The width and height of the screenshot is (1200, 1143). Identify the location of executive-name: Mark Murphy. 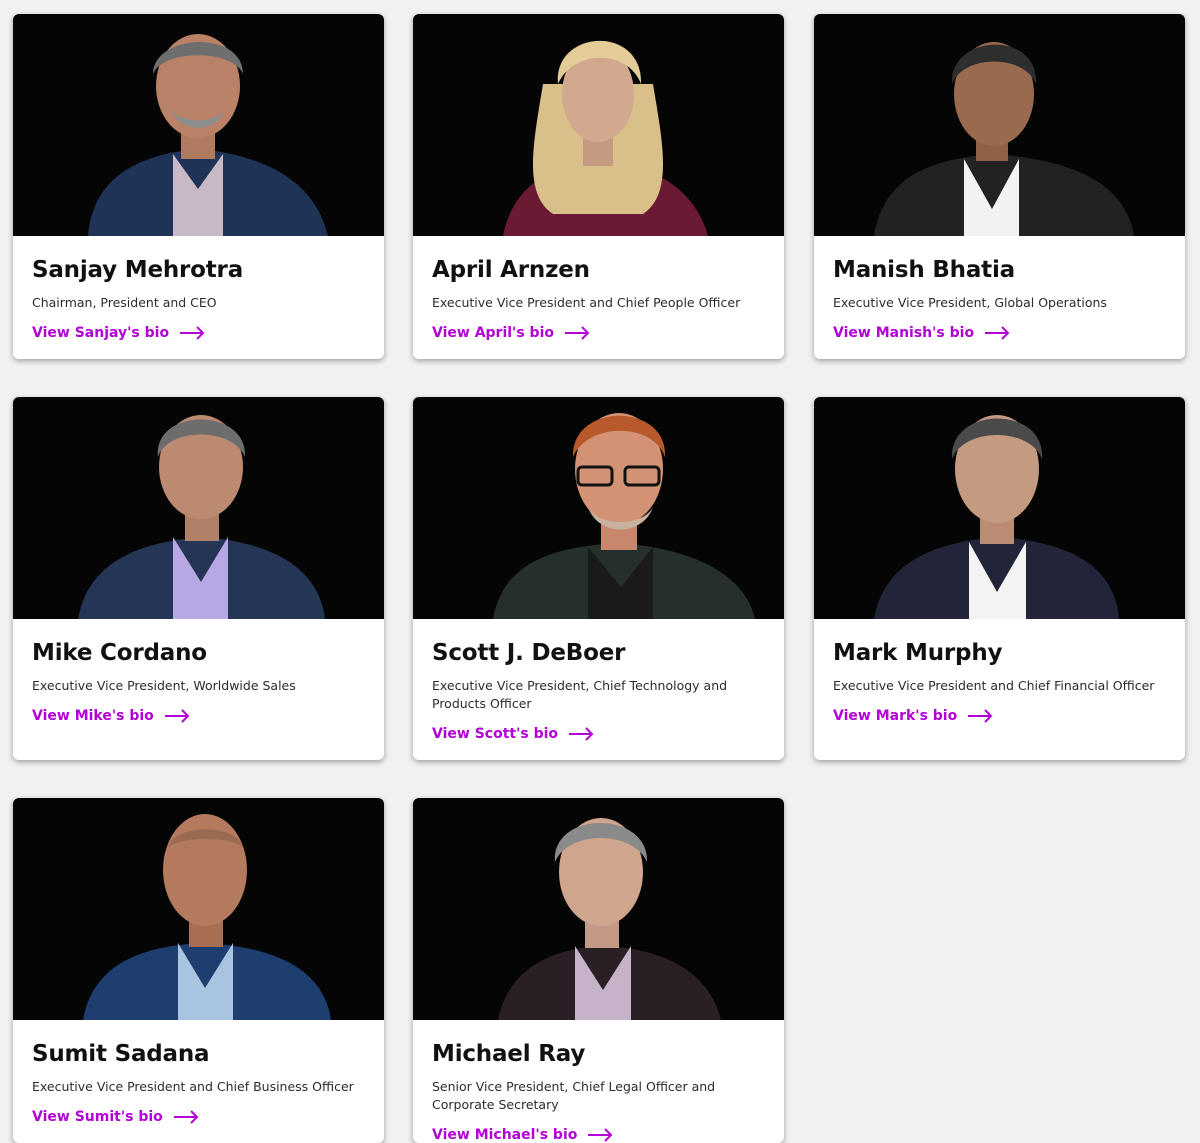
(918, 653).